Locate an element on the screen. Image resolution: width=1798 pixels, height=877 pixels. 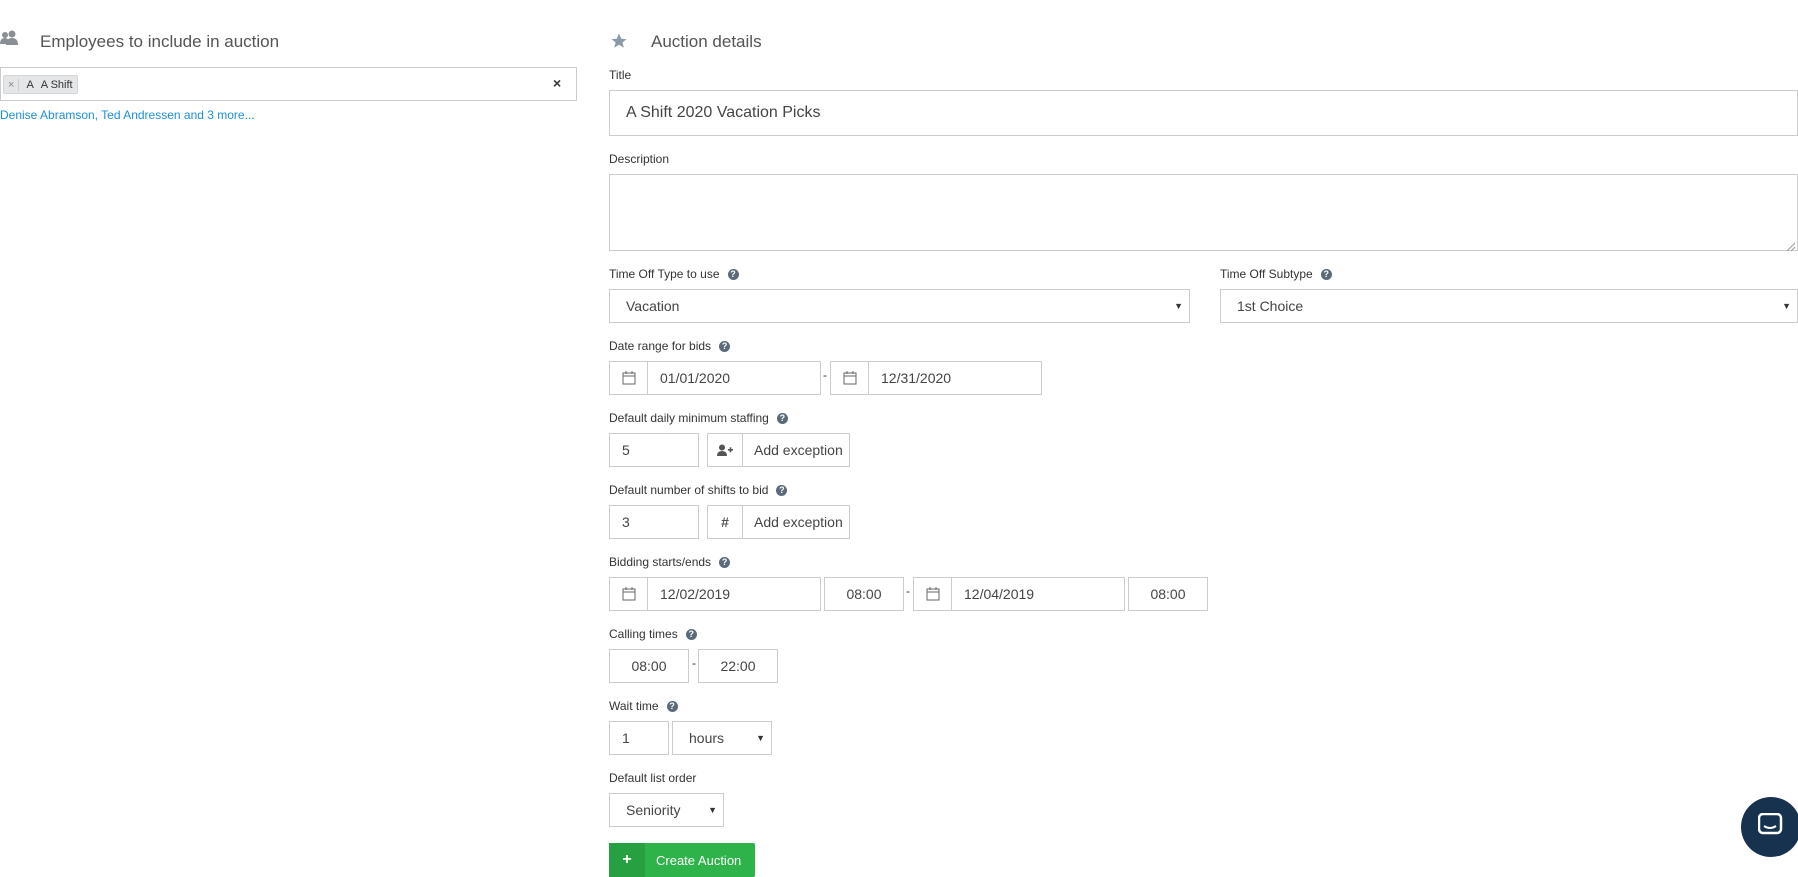
bidding-end-date-value: 12/04/2019 is located at coordinates (999, 594).